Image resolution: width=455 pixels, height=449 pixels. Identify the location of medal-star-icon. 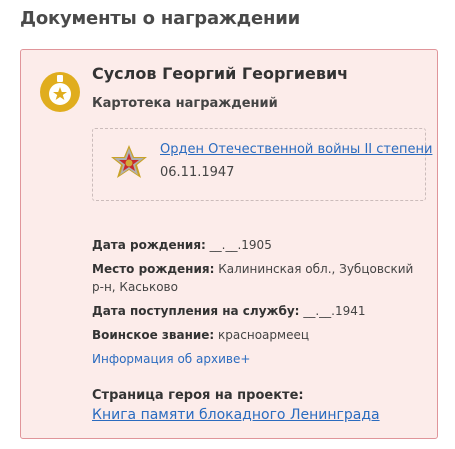
(60, 92).